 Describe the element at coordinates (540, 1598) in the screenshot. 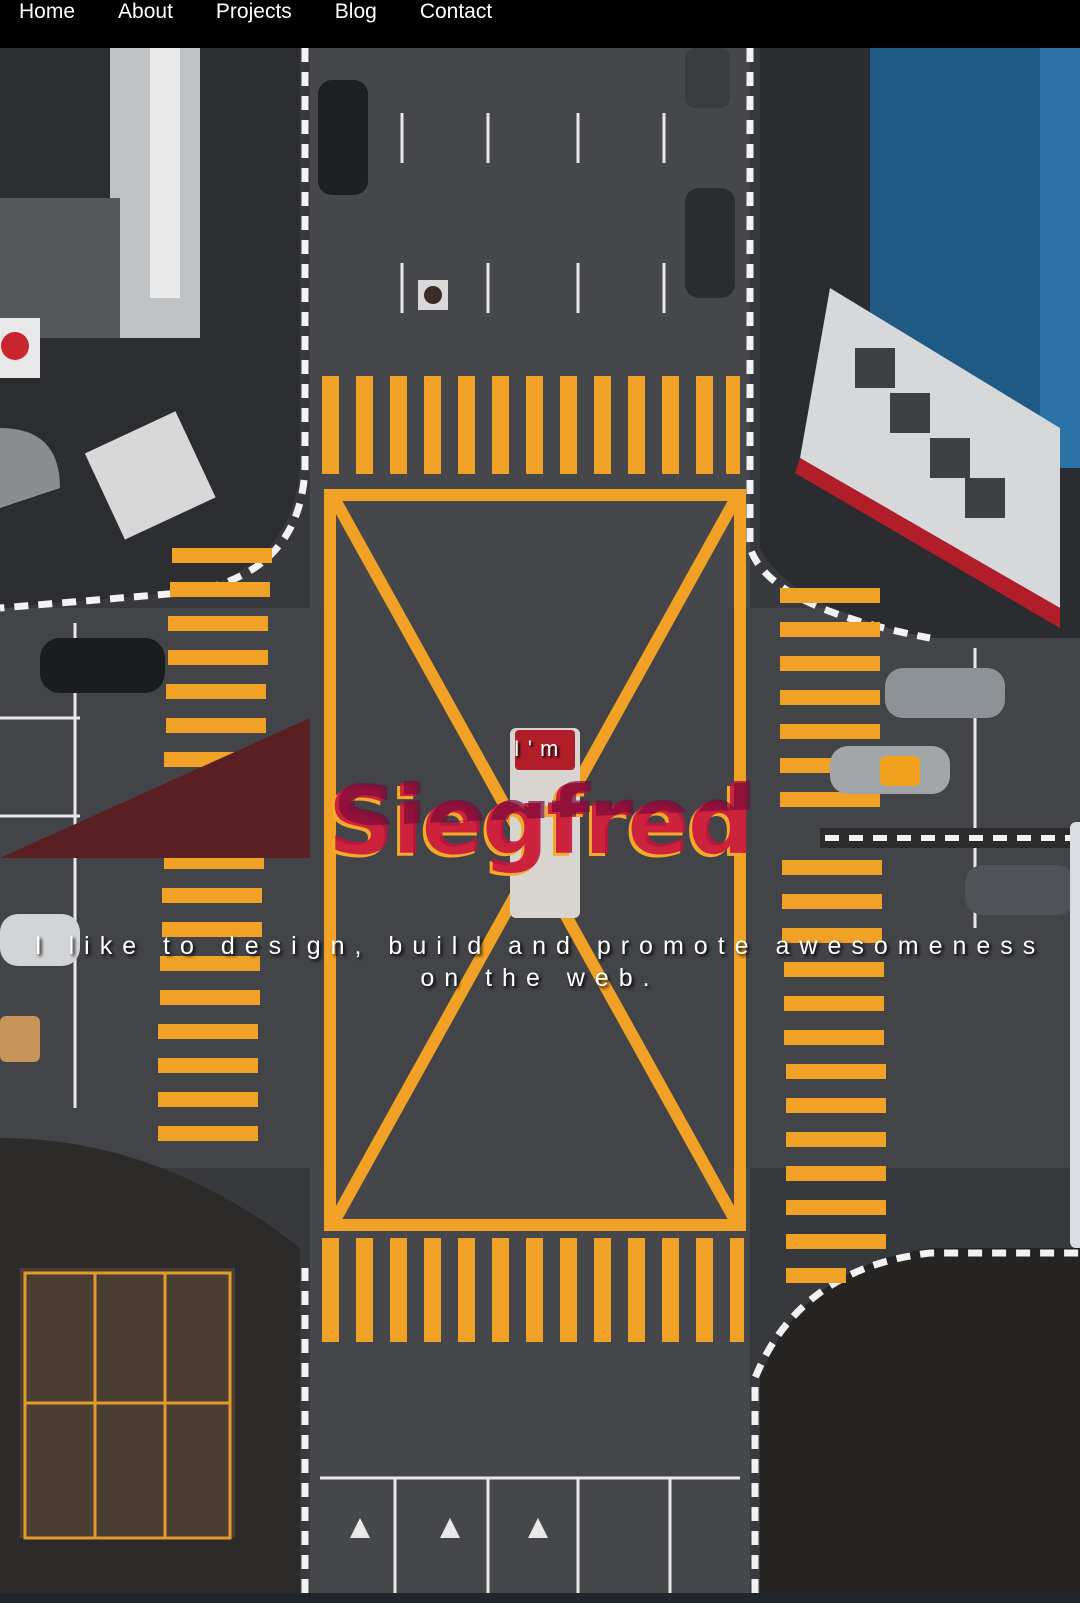

I see `bottom-strip` at that location.